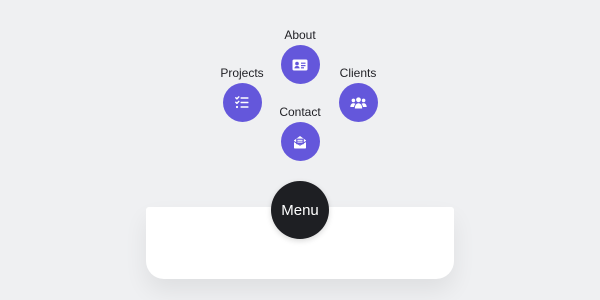  I want to click on users-icon, so click(358, 102).